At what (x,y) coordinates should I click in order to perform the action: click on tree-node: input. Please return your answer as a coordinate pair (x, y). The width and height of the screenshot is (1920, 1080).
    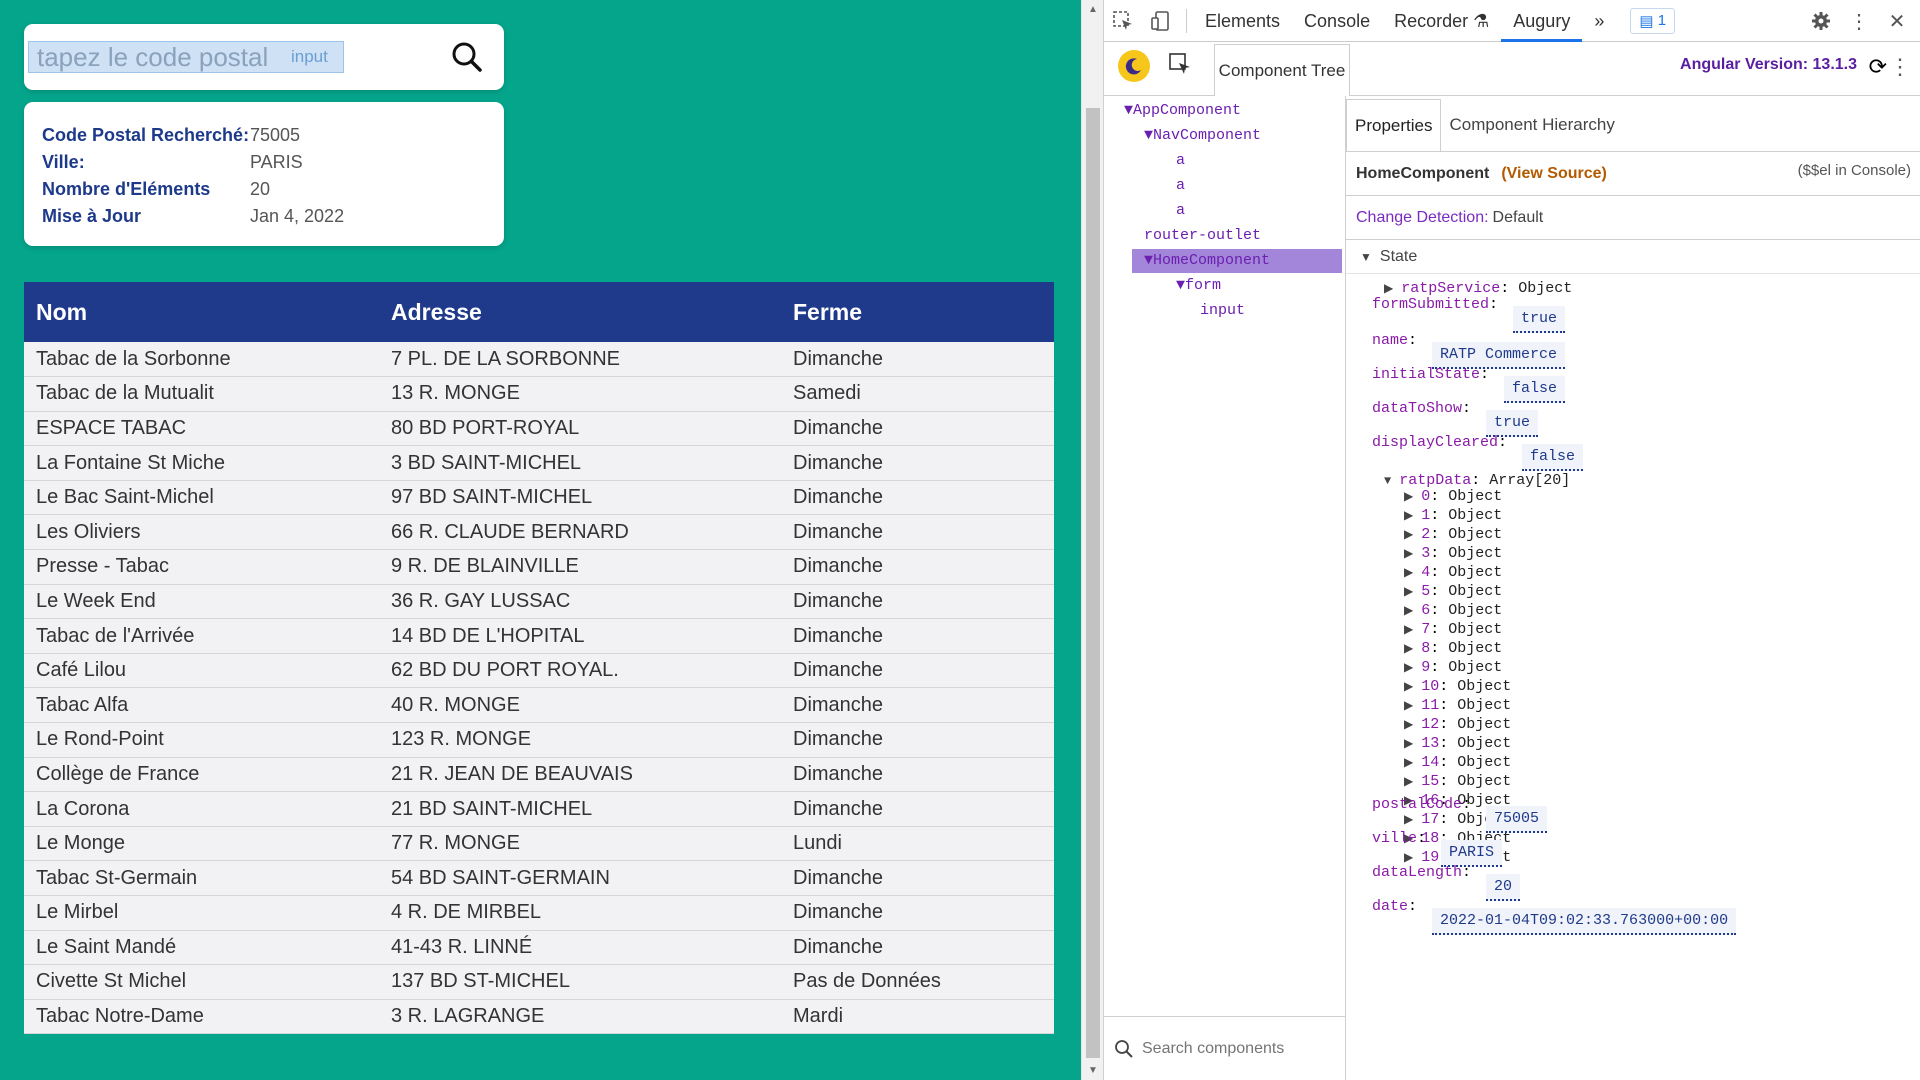
    Looking at the image, I should click on (1222, 311).